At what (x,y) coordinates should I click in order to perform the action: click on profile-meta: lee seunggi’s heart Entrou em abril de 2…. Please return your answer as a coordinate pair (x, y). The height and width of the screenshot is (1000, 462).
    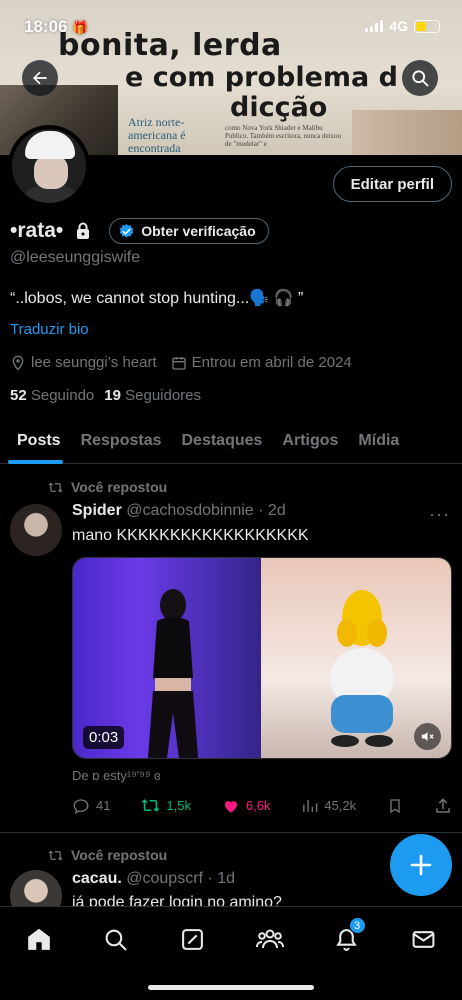
    Looking at the image, I should click on (181, 362).